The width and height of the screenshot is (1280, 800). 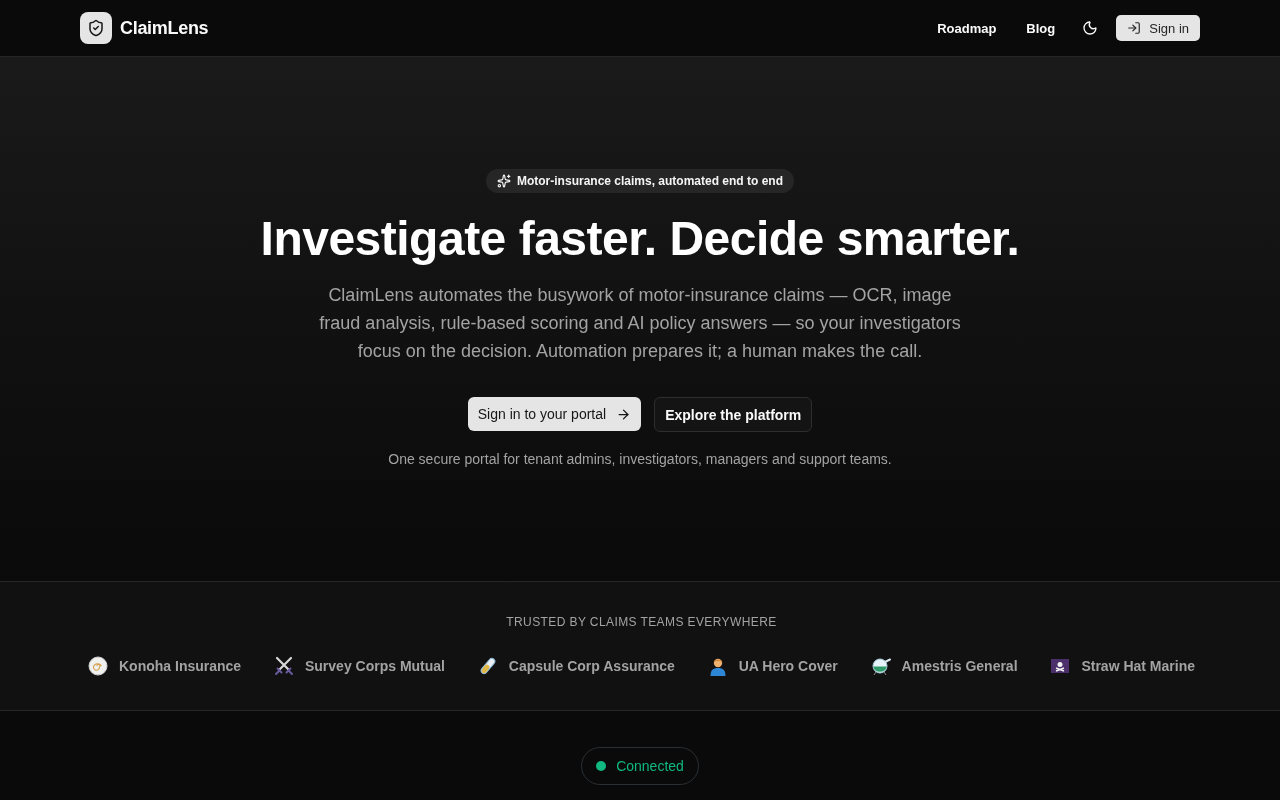 I want to click on partner-name: Straw Hat Marine, so click(x=1138, y=666).